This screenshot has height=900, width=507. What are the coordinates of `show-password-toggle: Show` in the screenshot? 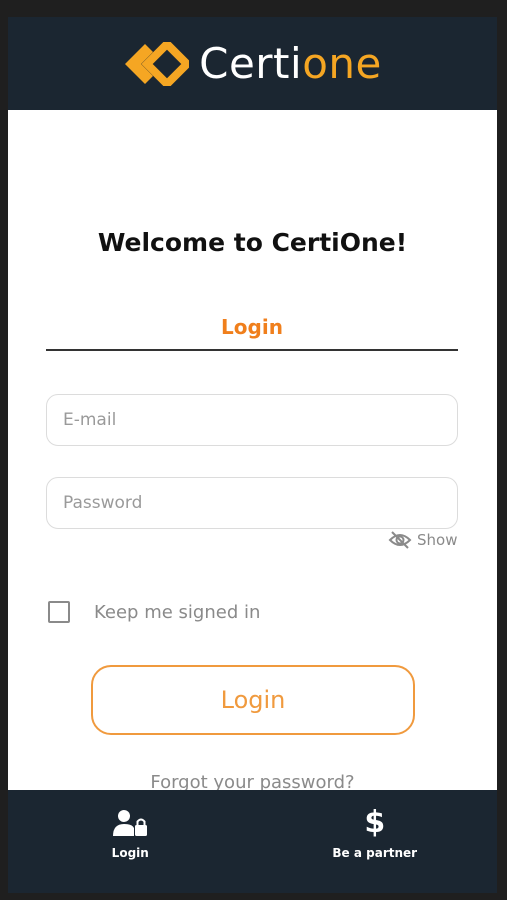 It's located at (422, 540).